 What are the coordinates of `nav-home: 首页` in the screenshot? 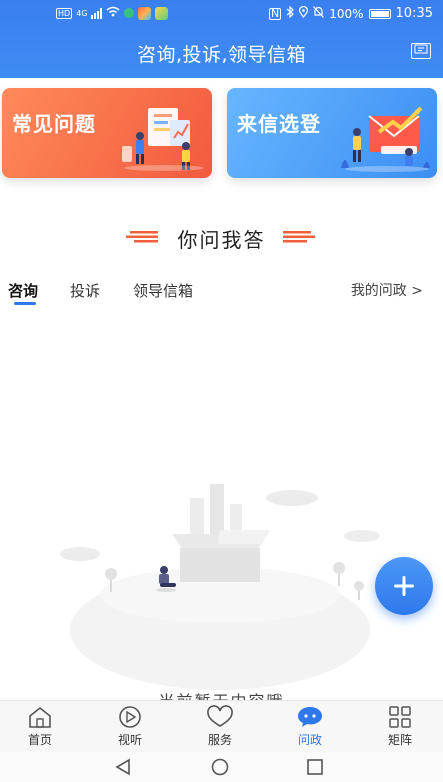 It's located at (40, 726).